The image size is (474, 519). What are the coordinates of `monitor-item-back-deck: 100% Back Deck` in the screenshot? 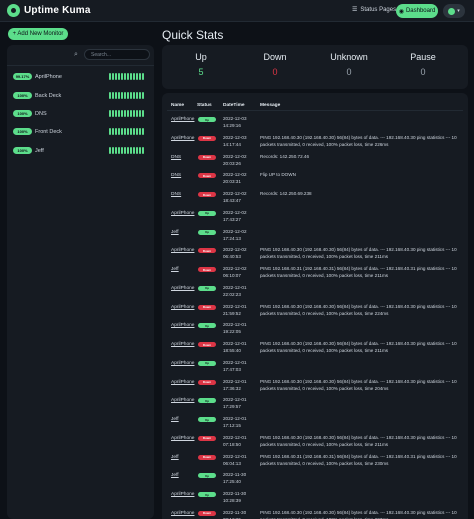 It's located at (80, 95).